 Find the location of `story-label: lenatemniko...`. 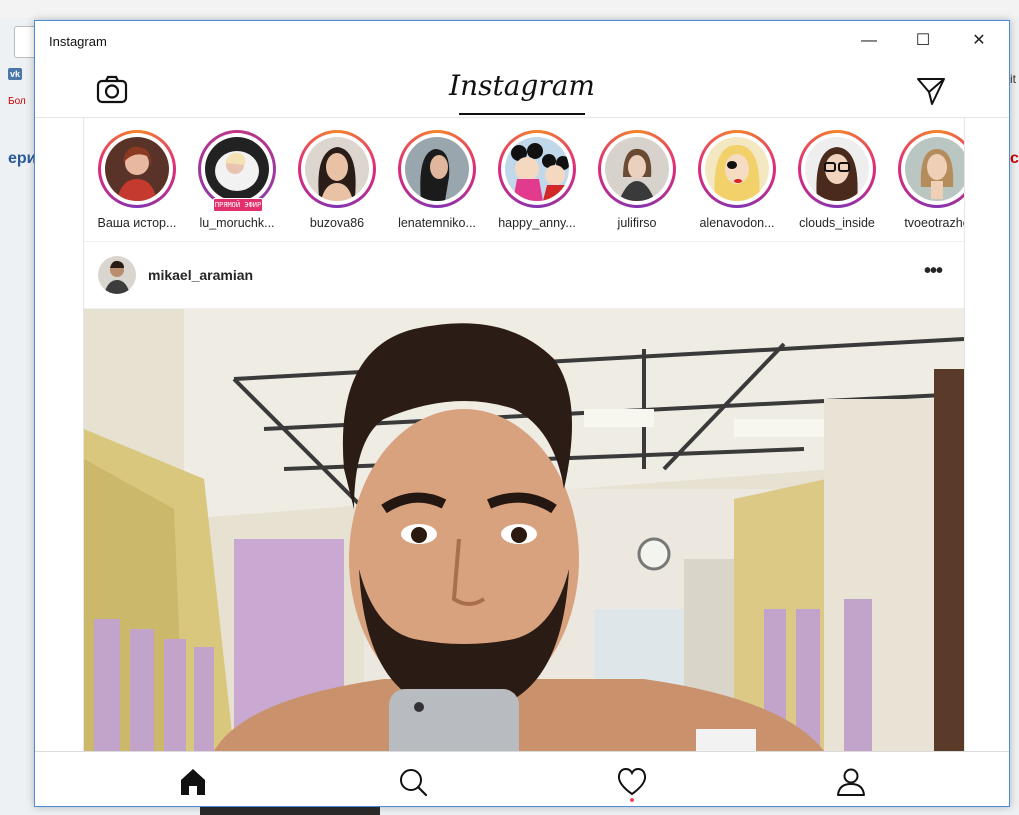

story-label: lenatemniko... is located at coordinates (437, 223).